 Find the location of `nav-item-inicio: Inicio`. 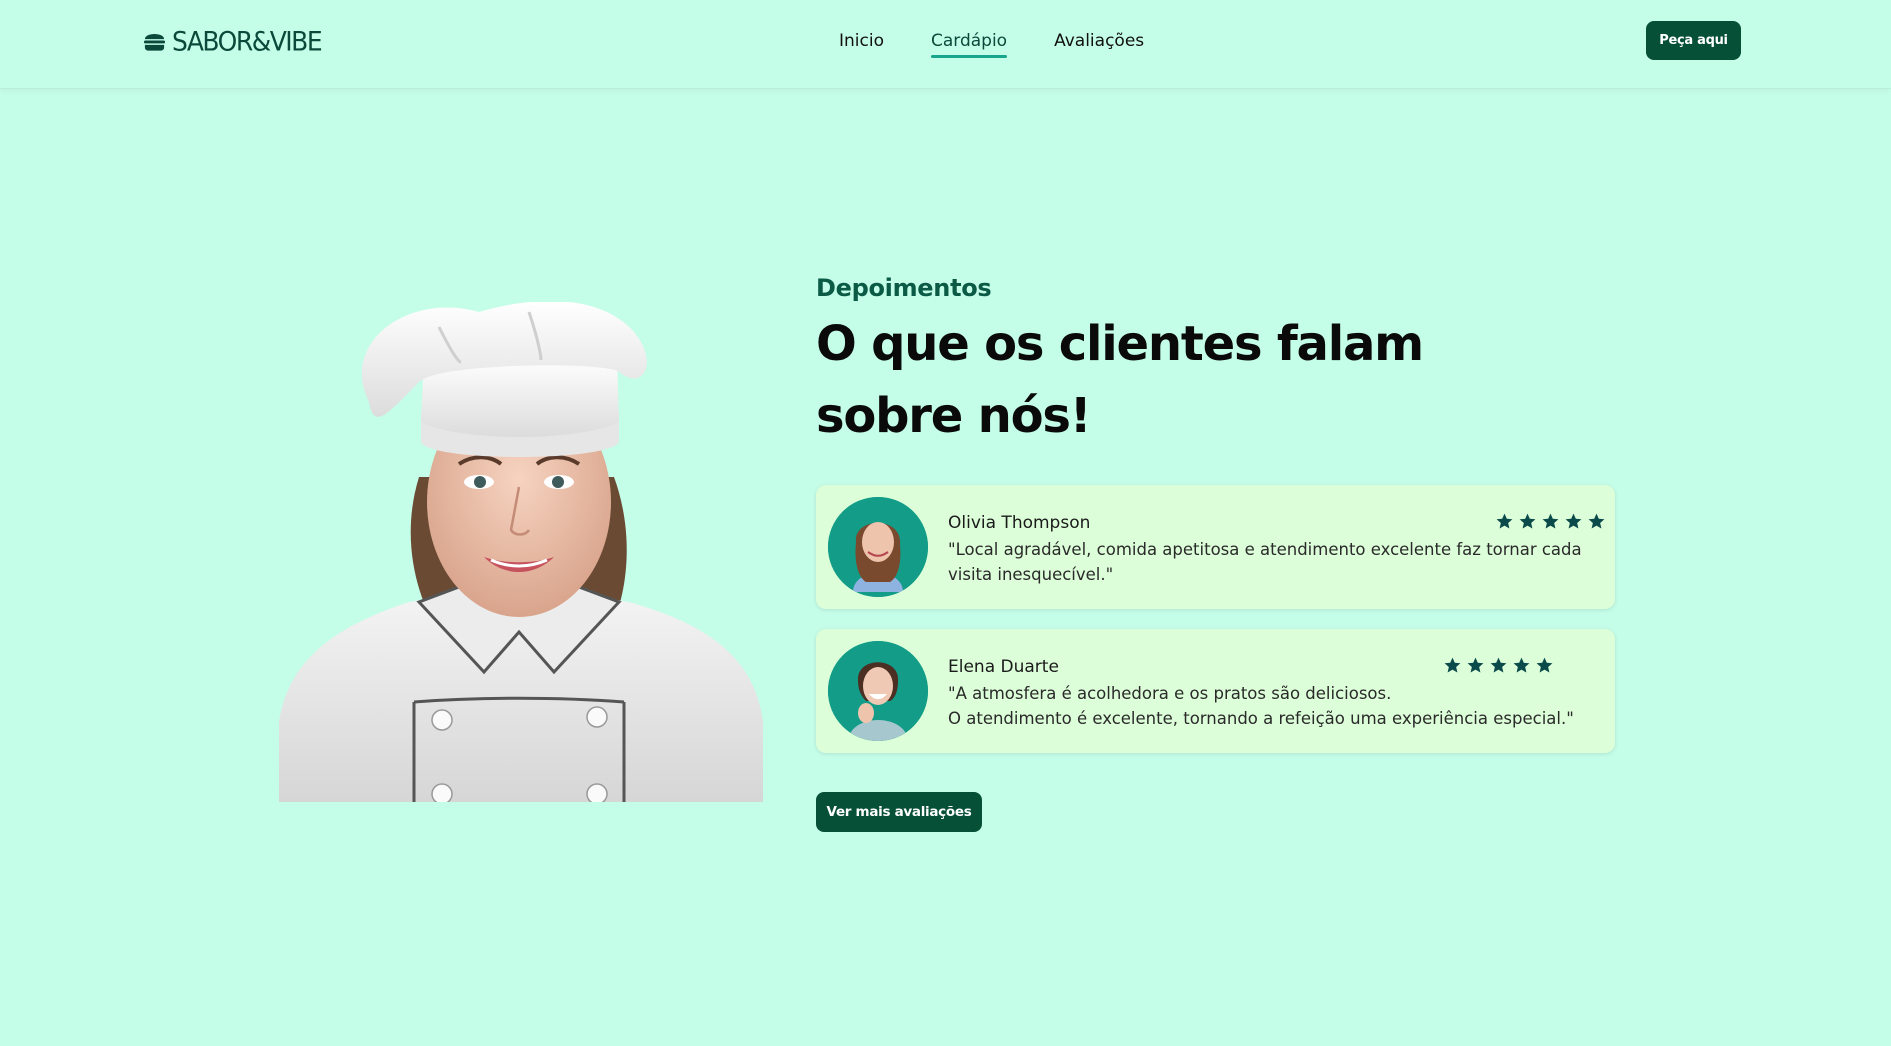

nav-item-inicio: Inicio is located at coordinates (861, 44).